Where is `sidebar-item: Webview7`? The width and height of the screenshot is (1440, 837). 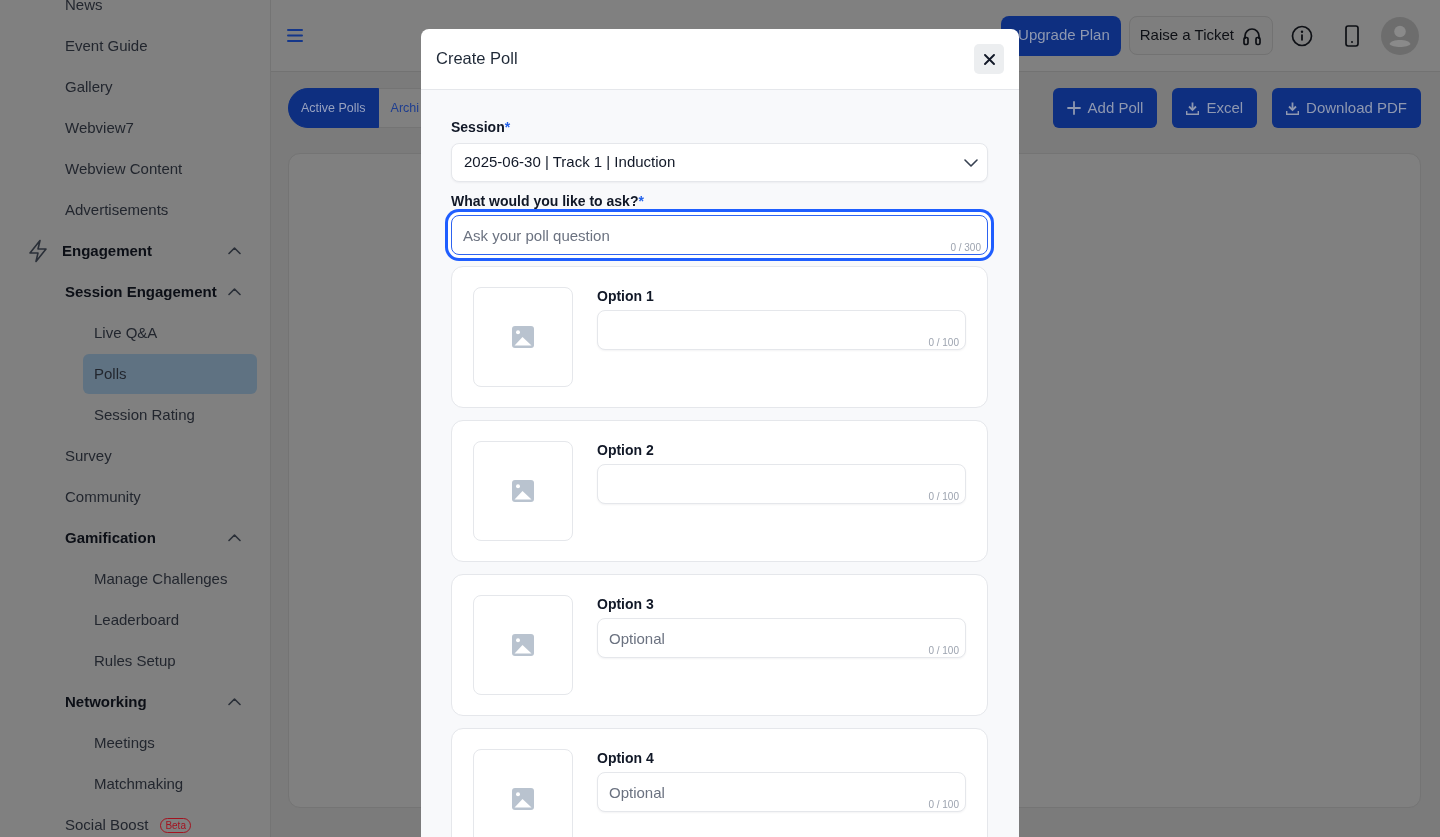
sidebar-item: Webview7 is located at coordinates (155, 128).